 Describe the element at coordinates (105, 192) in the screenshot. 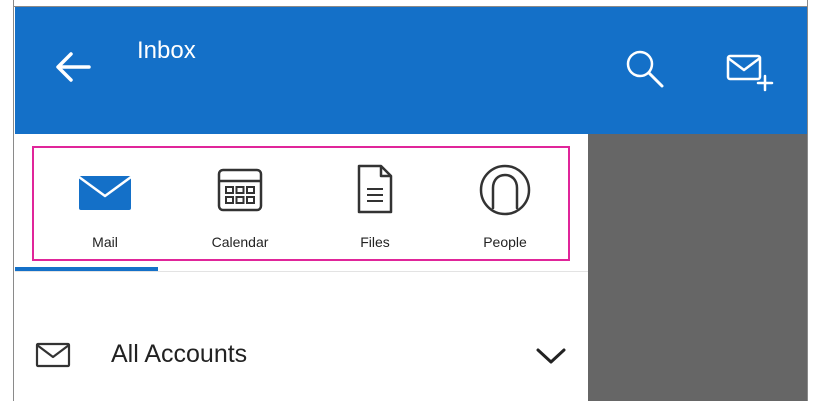

I see `mail-icon` at that location.